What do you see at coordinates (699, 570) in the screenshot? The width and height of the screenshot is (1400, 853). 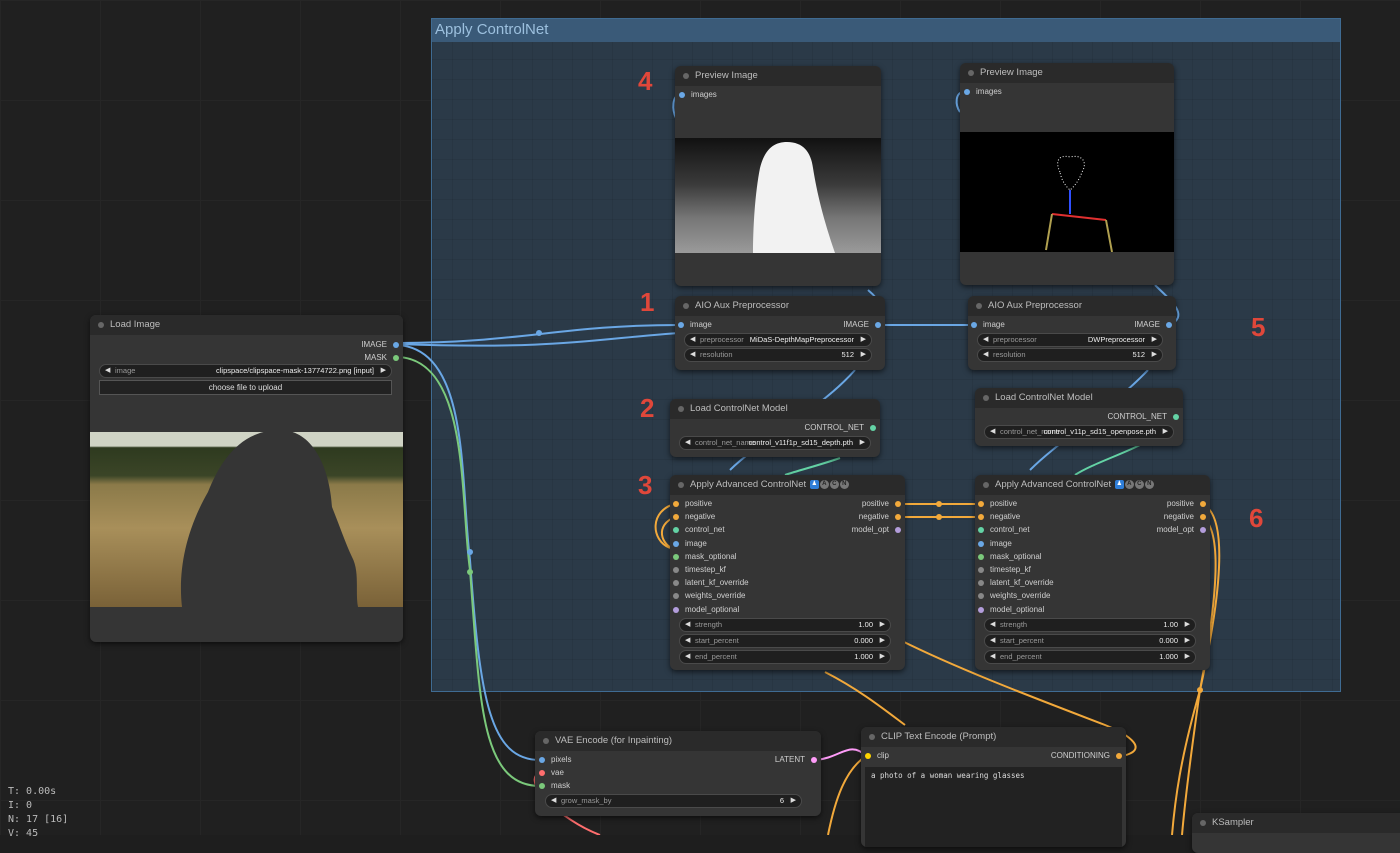 I see `input-timestep-kf: timestep_kf` at bounding box center [699, 570].